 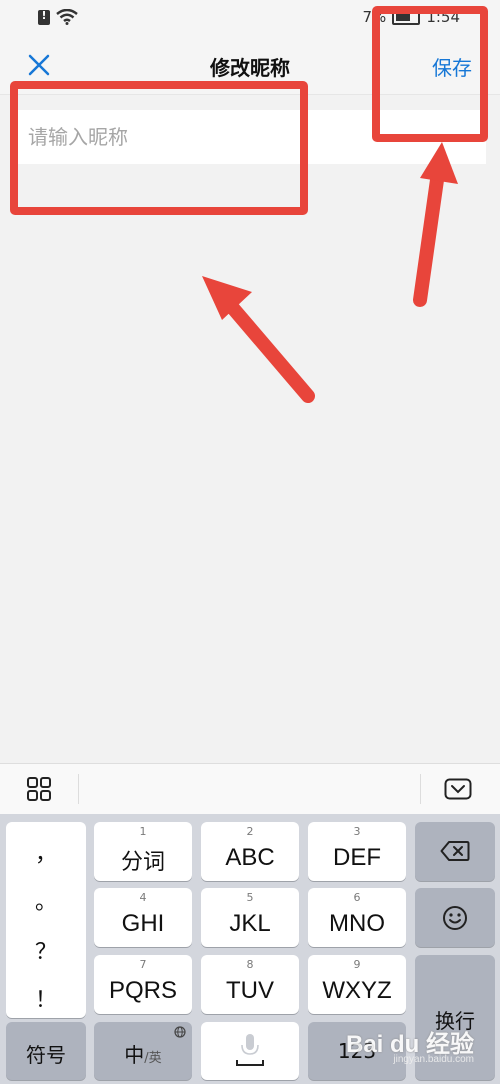 I want to click on clock: 1:54, so click(x=443, y=17).